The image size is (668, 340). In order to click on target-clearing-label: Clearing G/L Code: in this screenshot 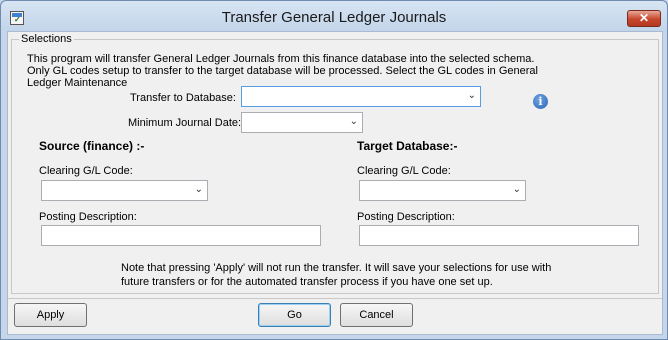, I will do `click(404, 171)`.